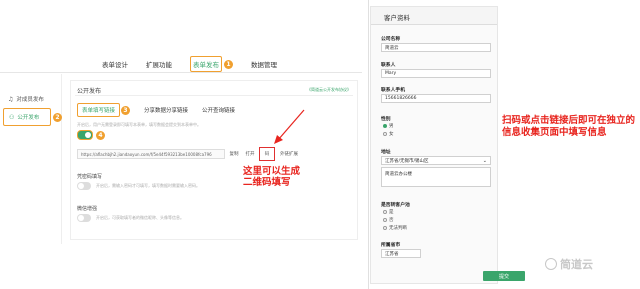 Image resolution: width=640 pixels, height=289 pixels. What do you see at coordinates (436, 160) in the screenshot?
I see `region-select: 江苏省/无锡市/锡山区 ⌄` at bounding box center [436, 160].